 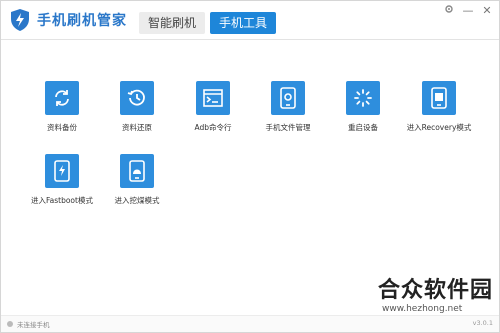 I want to click on watermark: 合众软件园 www.hezhong.net, so click(x=435, y=293).